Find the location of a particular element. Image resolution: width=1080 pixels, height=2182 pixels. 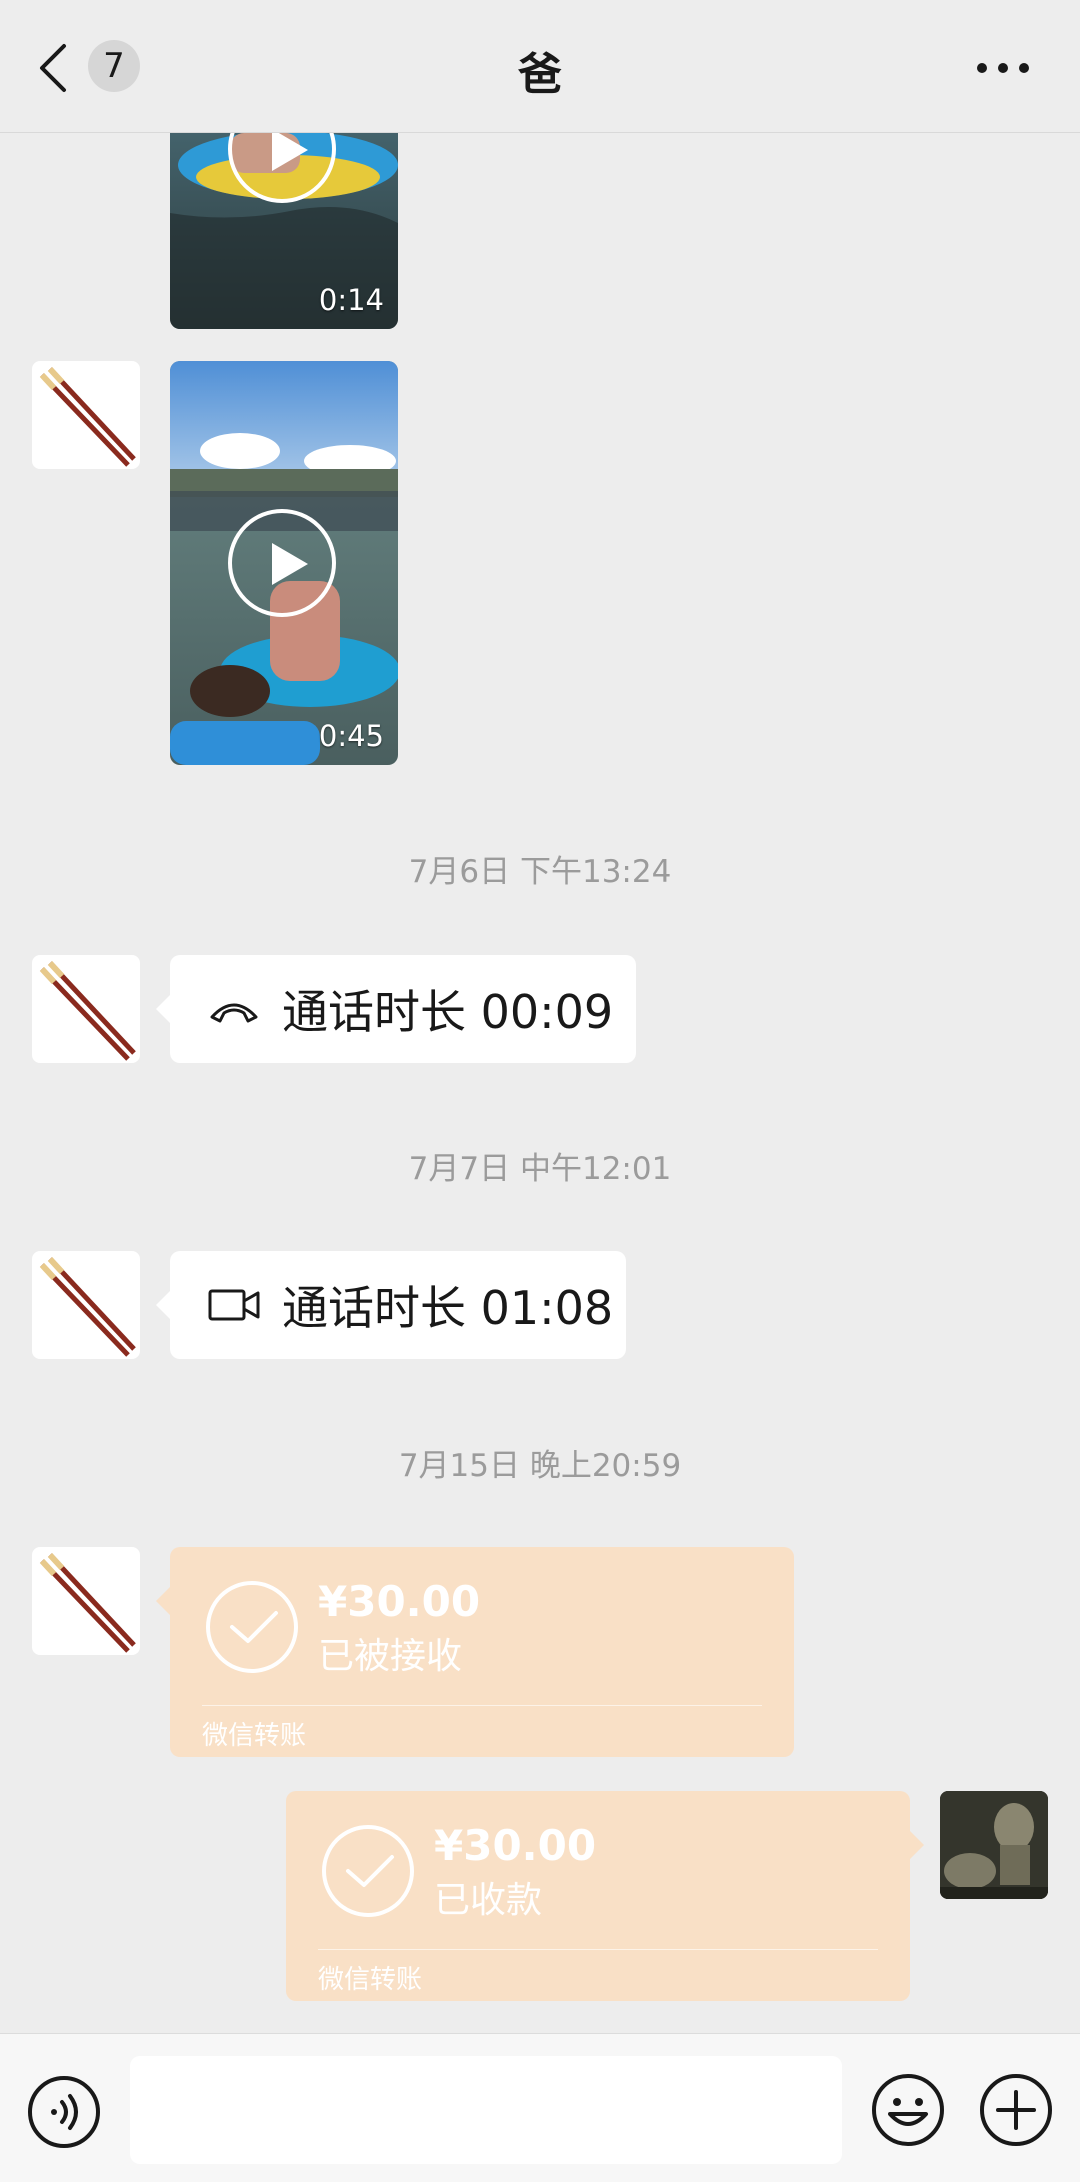

video-call-message: 通话时长 01:08 is located at coordinates (391, 1305).